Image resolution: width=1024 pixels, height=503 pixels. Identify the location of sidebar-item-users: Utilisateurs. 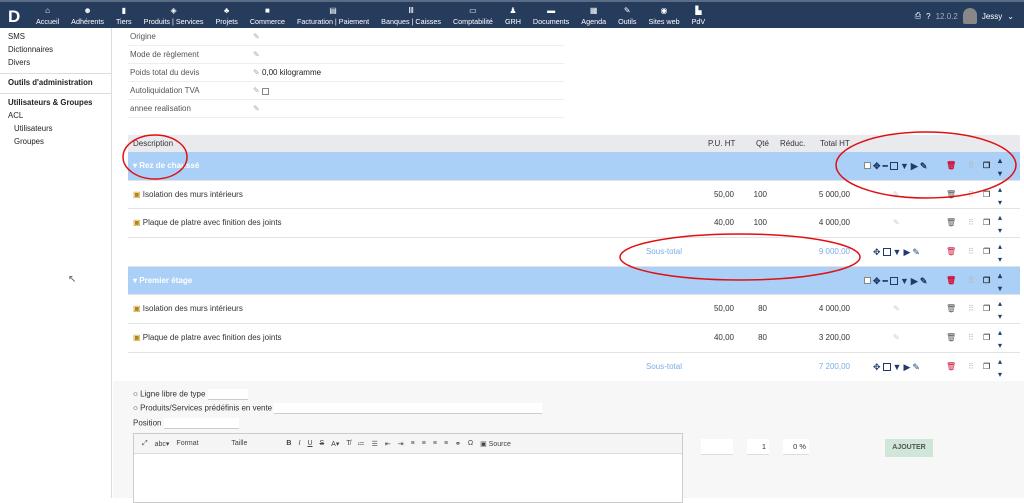
(55, 128).